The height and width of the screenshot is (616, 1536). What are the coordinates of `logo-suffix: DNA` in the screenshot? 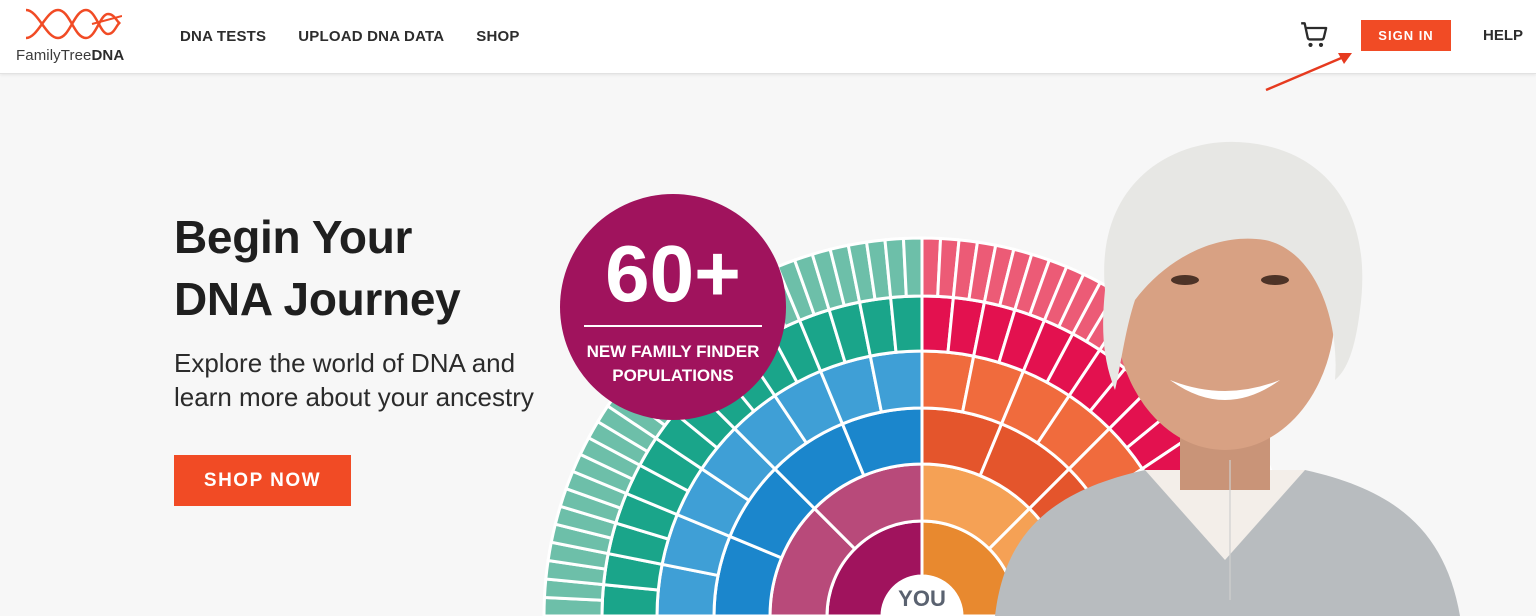 It's located at (108, 55).